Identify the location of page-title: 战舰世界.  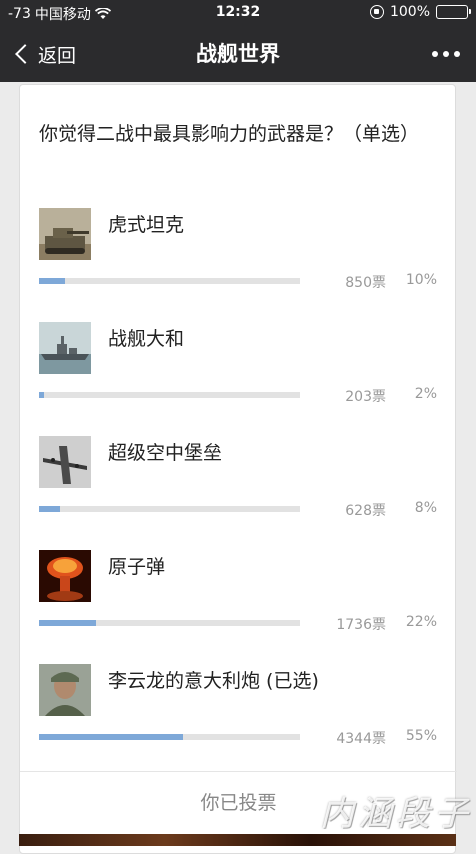
(238, 54).